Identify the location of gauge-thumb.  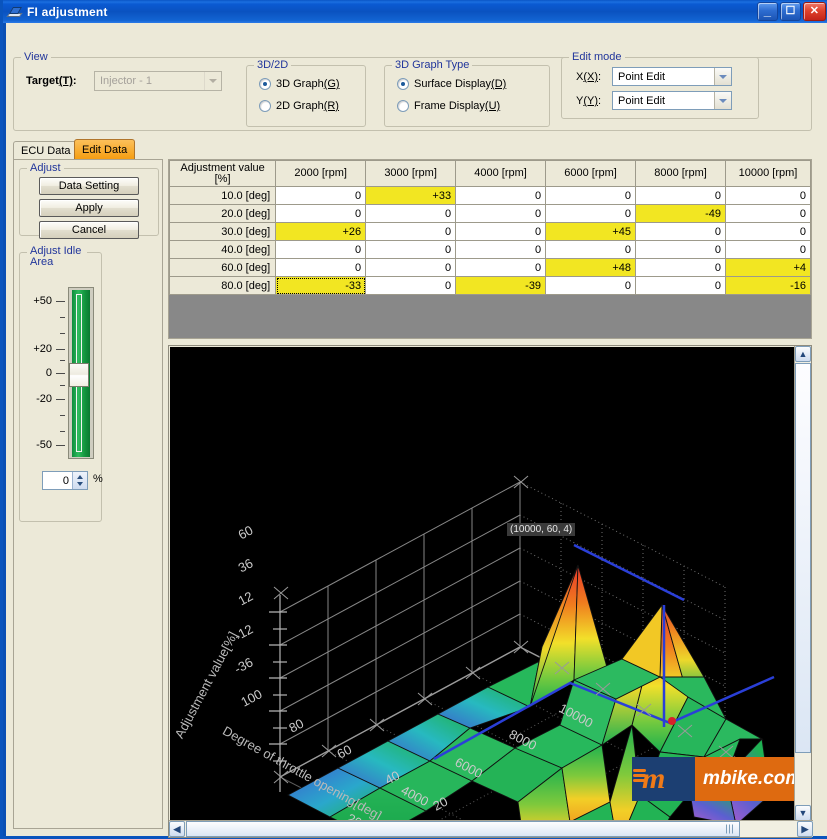
(79, 375).